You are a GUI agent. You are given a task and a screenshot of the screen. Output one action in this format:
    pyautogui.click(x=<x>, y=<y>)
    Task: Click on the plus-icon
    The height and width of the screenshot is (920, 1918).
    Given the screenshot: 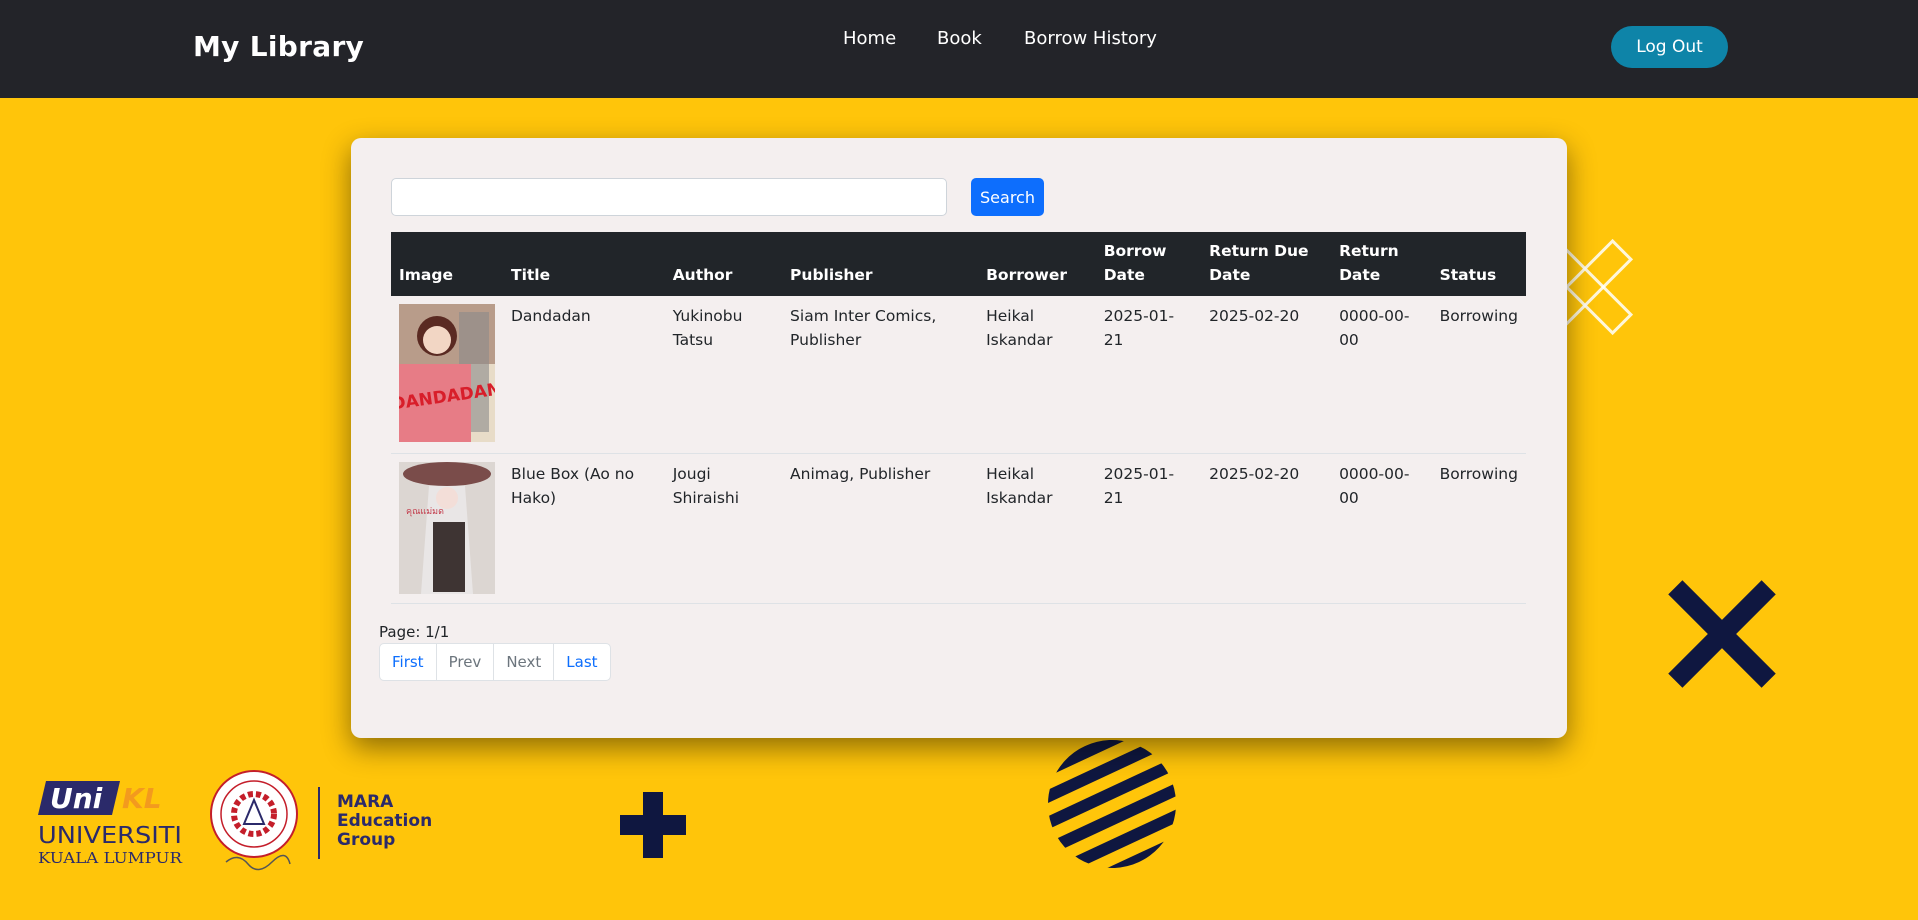 What is the action you would take?
    pyautogui.click(x=653, y=825)
    